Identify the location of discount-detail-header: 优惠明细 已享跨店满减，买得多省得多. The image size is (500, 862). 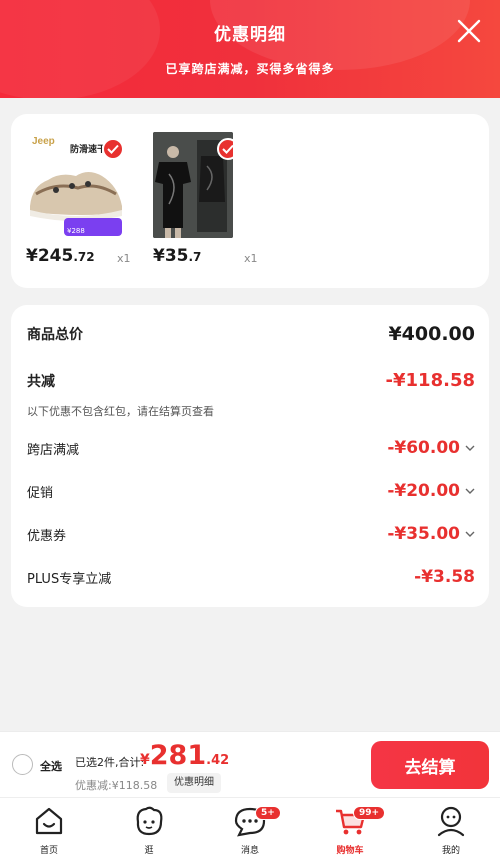
(250, 49).